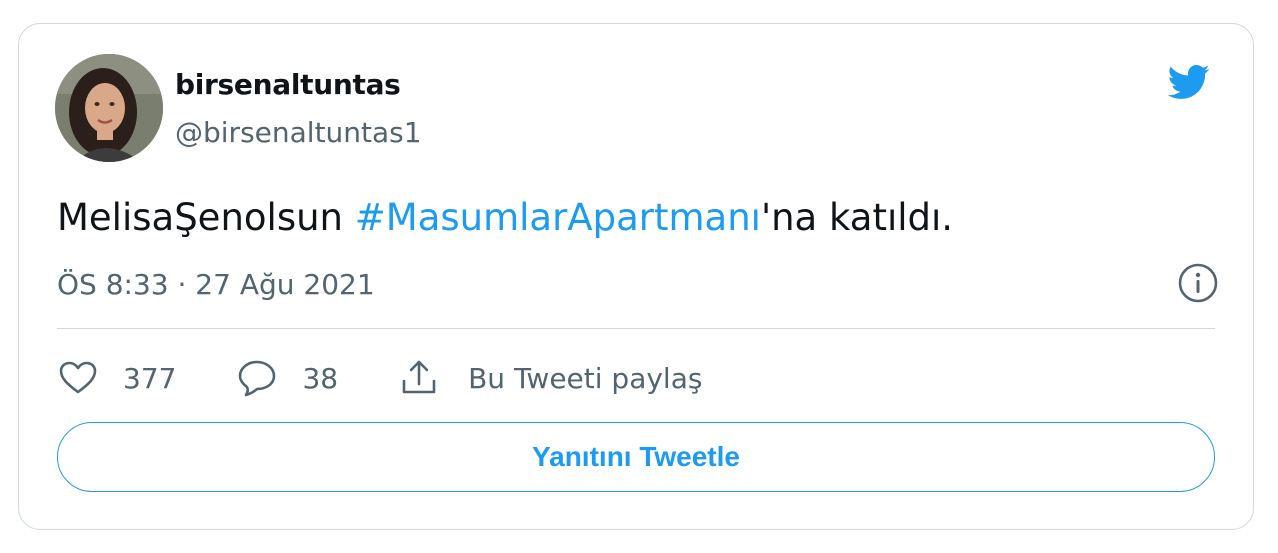 The height and width of the screenshot is (553, 1278). What do you see at coordinates (206, 217) in the screenshot?
I see `tweet-text-before: MelisaŞenolsun` at bounding box center [206, 217].